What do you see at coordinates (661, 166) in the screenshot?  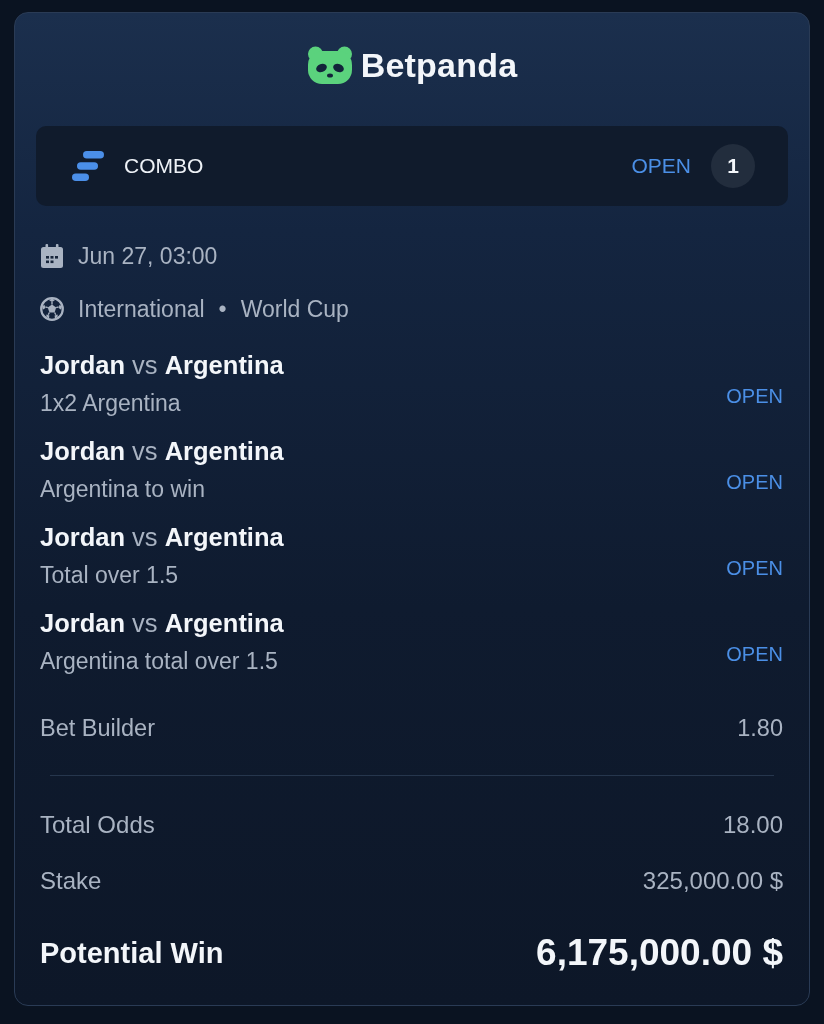 I see `bet-status-label: OPEN` at bounding box center [661, 166].